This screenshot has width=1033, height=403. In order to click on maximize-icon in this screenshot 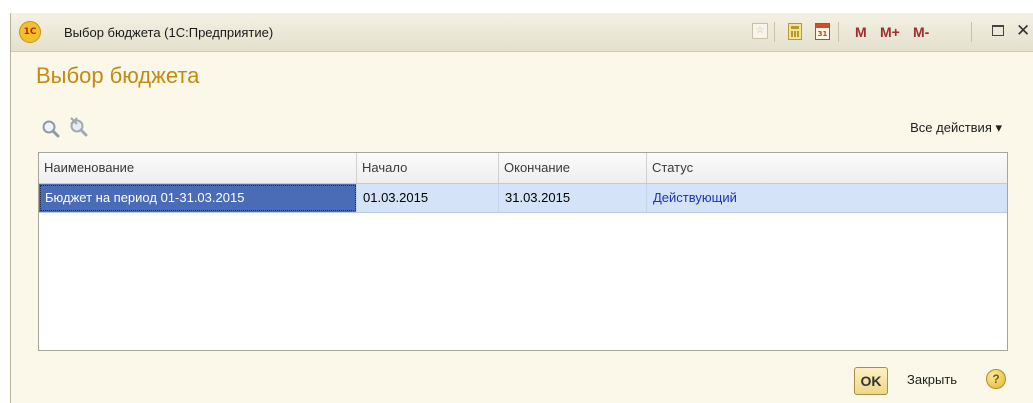, I will do `click(998, 30)`.